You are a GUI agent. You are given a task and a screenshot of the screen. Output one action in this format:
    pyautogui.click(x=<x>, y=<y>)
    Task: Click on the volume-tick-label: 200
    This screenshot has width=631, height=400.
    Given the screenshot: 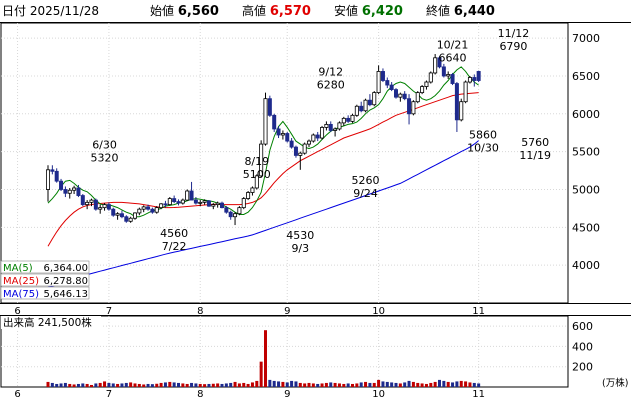 What is the action you would take?
    pyautogui.click(x=582, y=367)
    